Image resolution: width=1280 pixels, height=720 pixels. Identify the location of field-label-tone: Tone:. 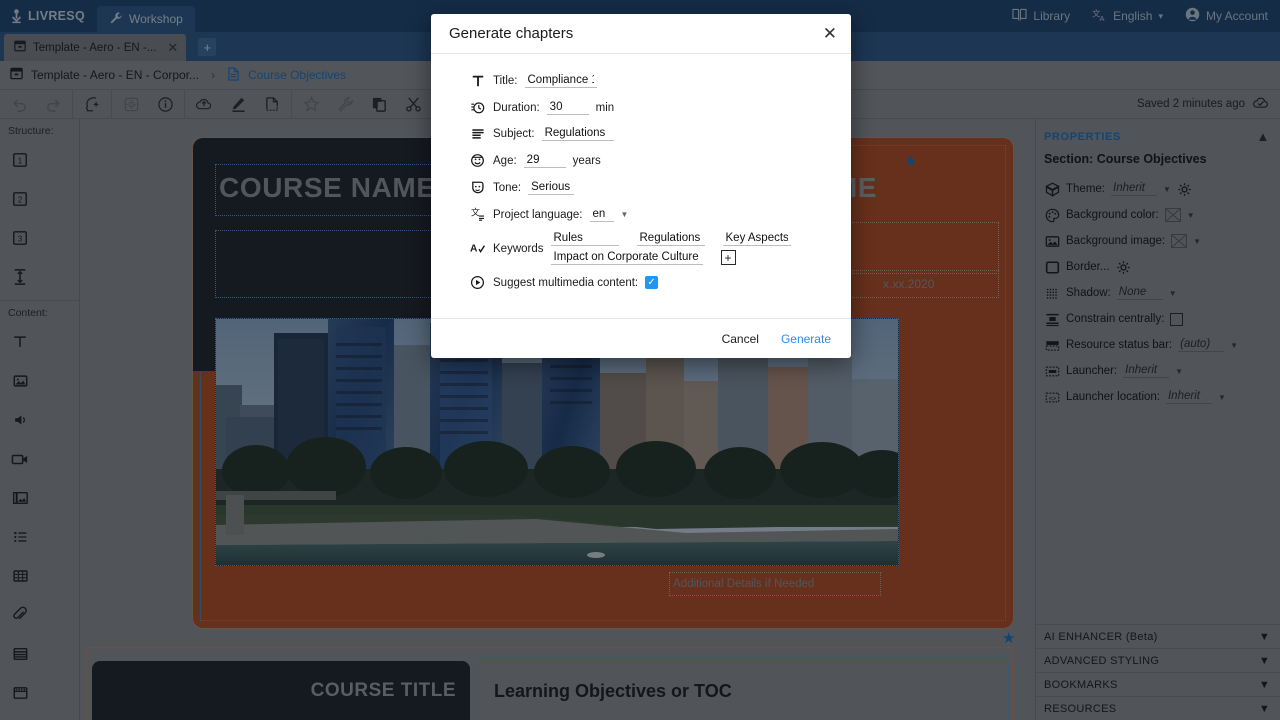
(507, 187).